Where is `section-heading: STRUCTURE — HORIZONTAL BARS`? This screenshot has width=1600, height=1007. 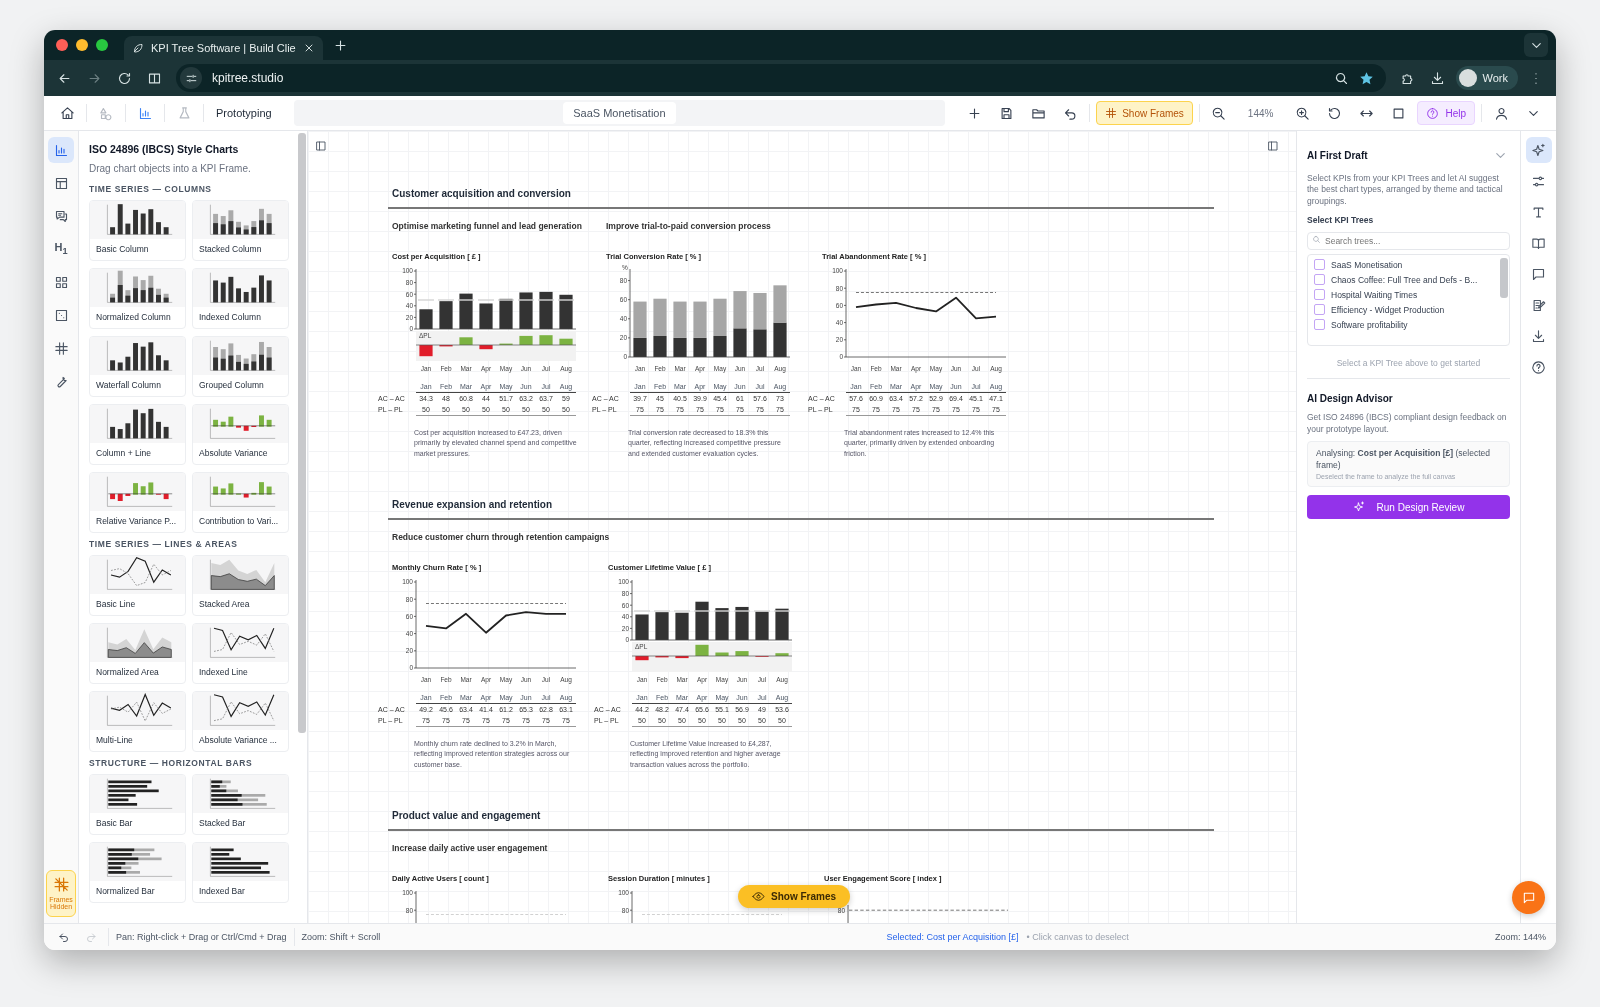 section-heading: STRUCTURE — HORIZONTAL BARS is located at coordinates (171, 763).